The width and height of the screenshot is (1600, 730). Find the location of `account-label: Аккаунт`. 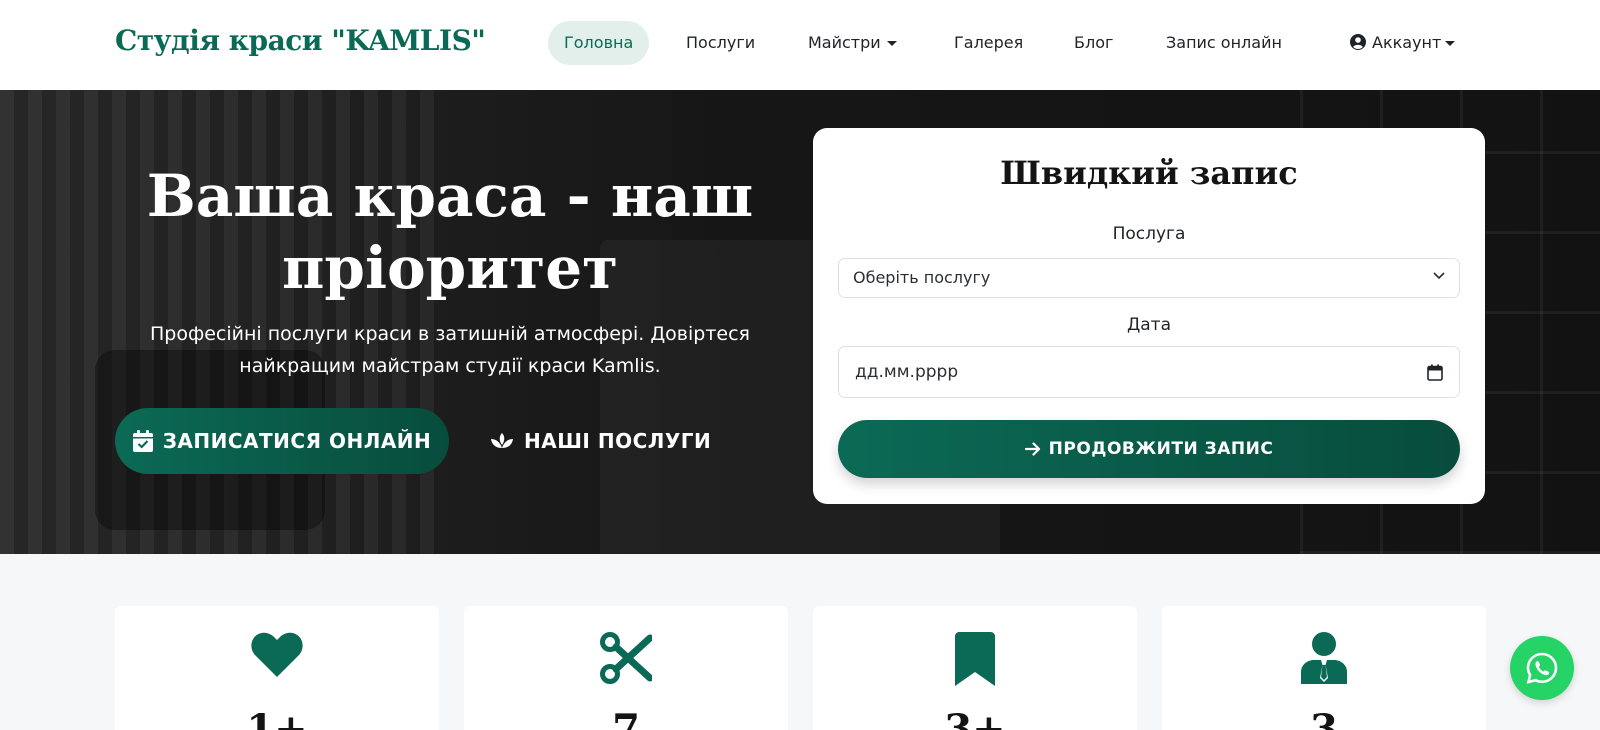

account-label: Аккаунт is located at coordinates (1407, 42).